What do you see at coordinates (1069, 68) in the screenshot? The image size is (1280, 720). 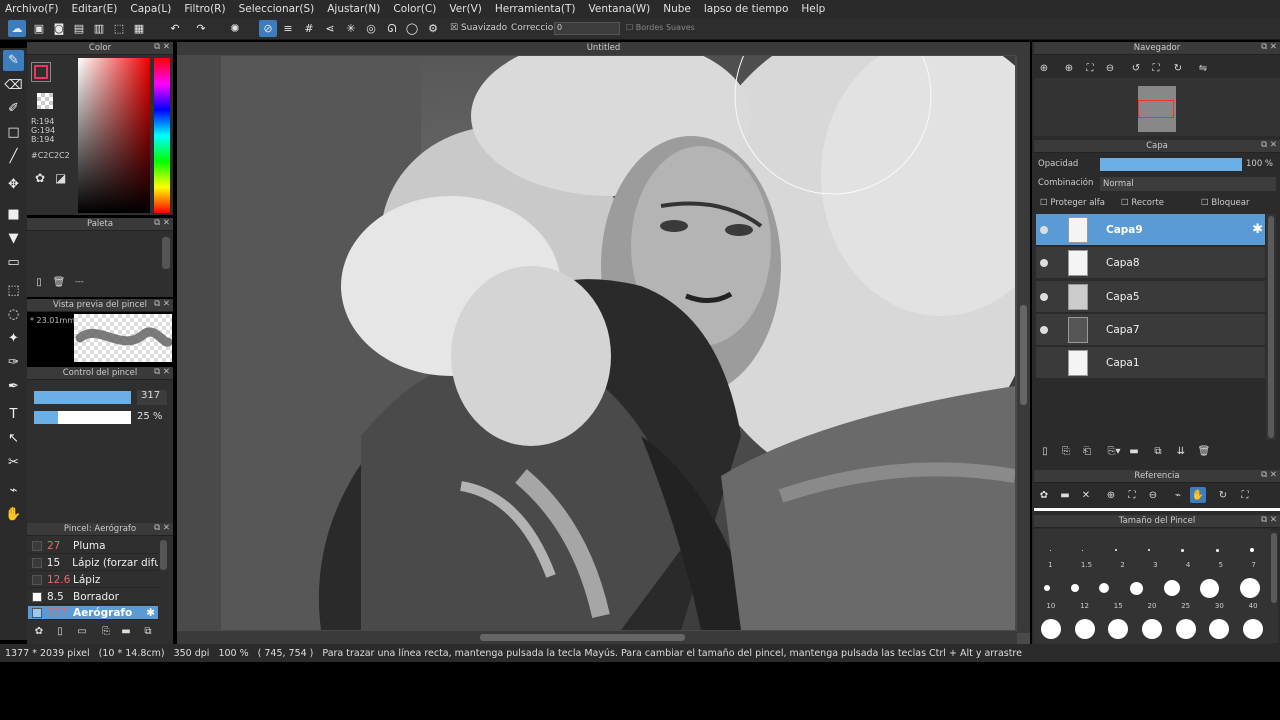 I see `zoom-in-alt-icon: ⊕` at bounding box center [1069, 68].